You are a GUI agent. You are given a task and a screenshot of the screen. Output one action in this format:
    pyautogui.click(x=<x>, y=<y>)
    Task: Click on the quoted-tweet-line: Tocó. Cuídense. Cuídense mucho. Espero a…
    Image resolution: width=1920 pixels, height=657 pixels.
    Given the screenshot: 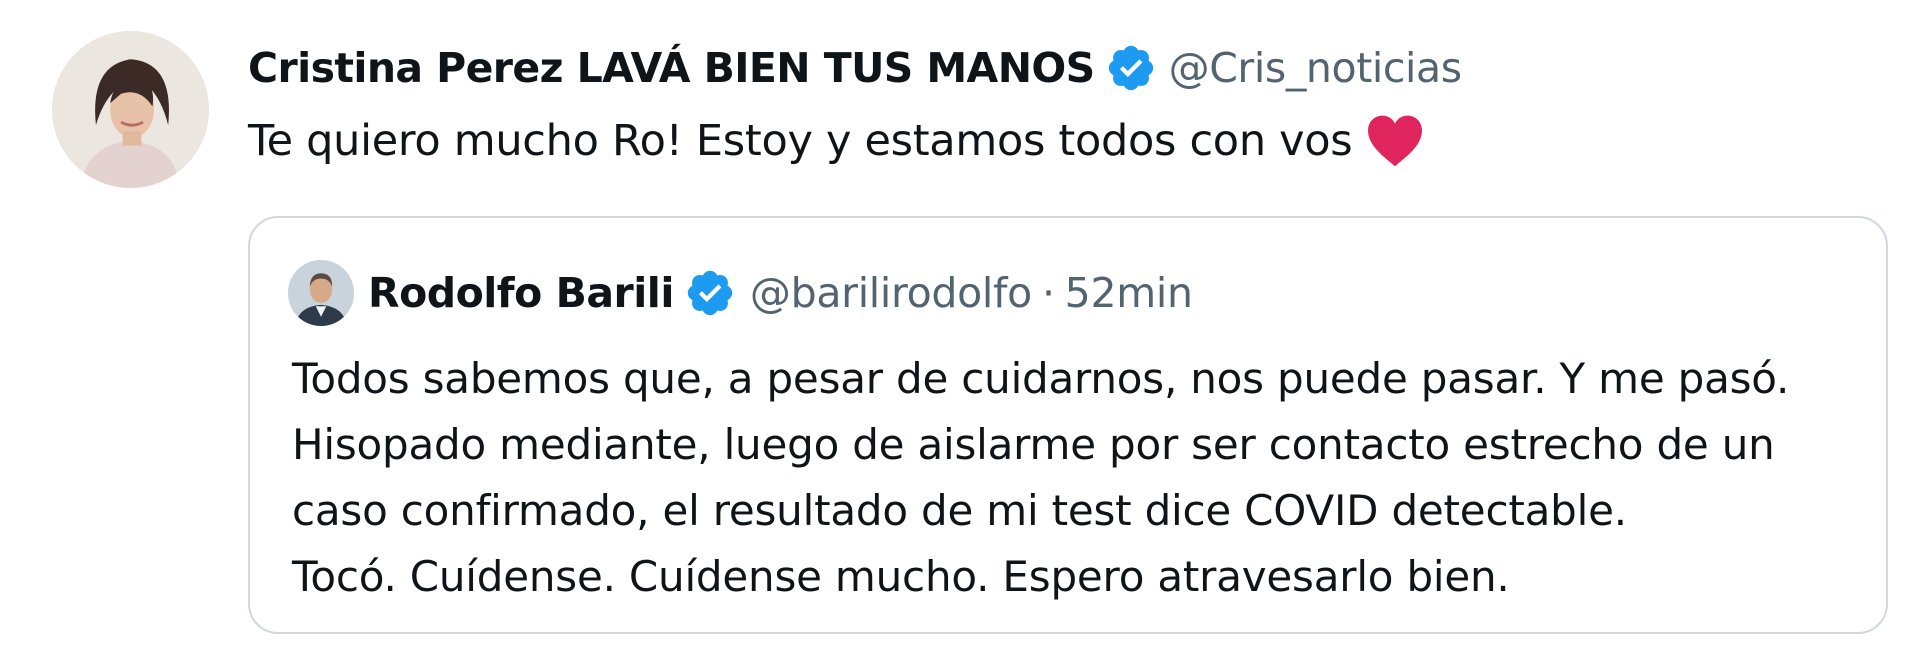 What is the action you would take?
    pyautogui.click(x=901, y=576)
    